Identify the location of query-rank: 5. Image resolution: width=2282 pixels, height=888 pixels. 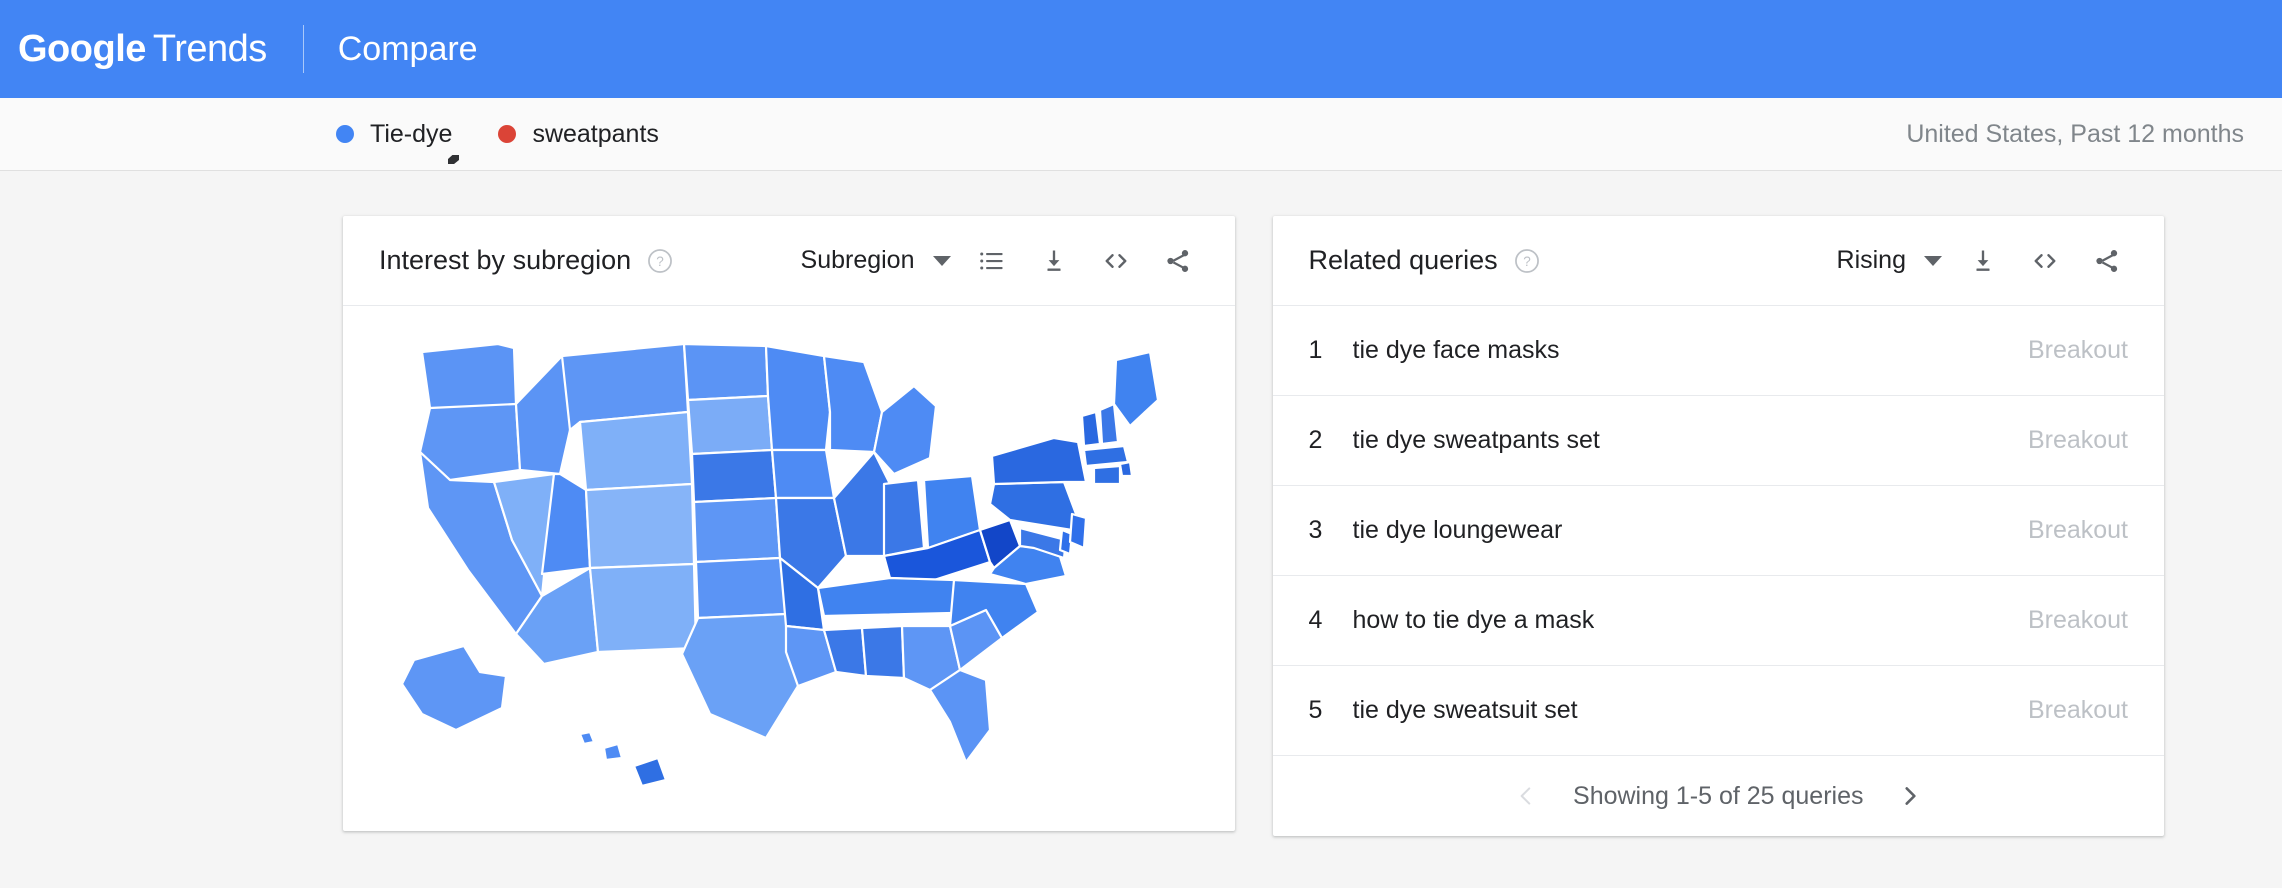
(1315, 710).